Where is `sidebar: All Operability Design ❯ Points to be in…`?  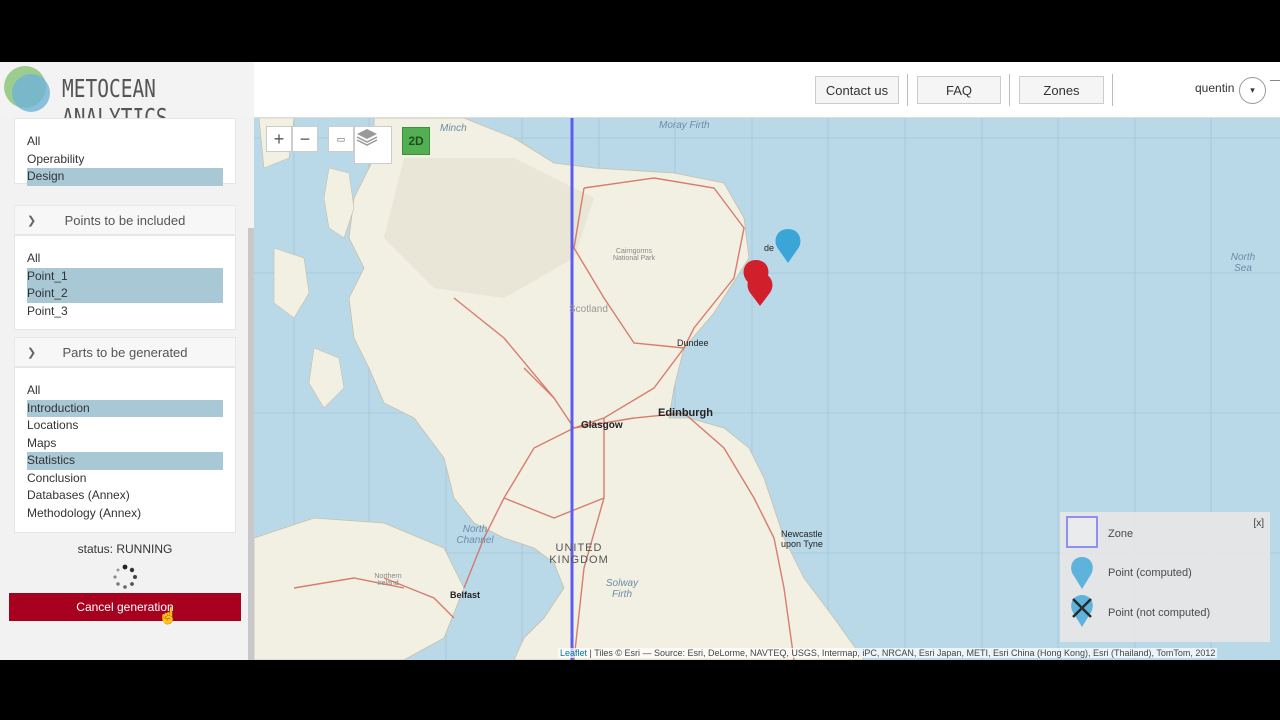
sidebar: All Operability Design ❯ Points to be in… is located at coordinates (127, 389).